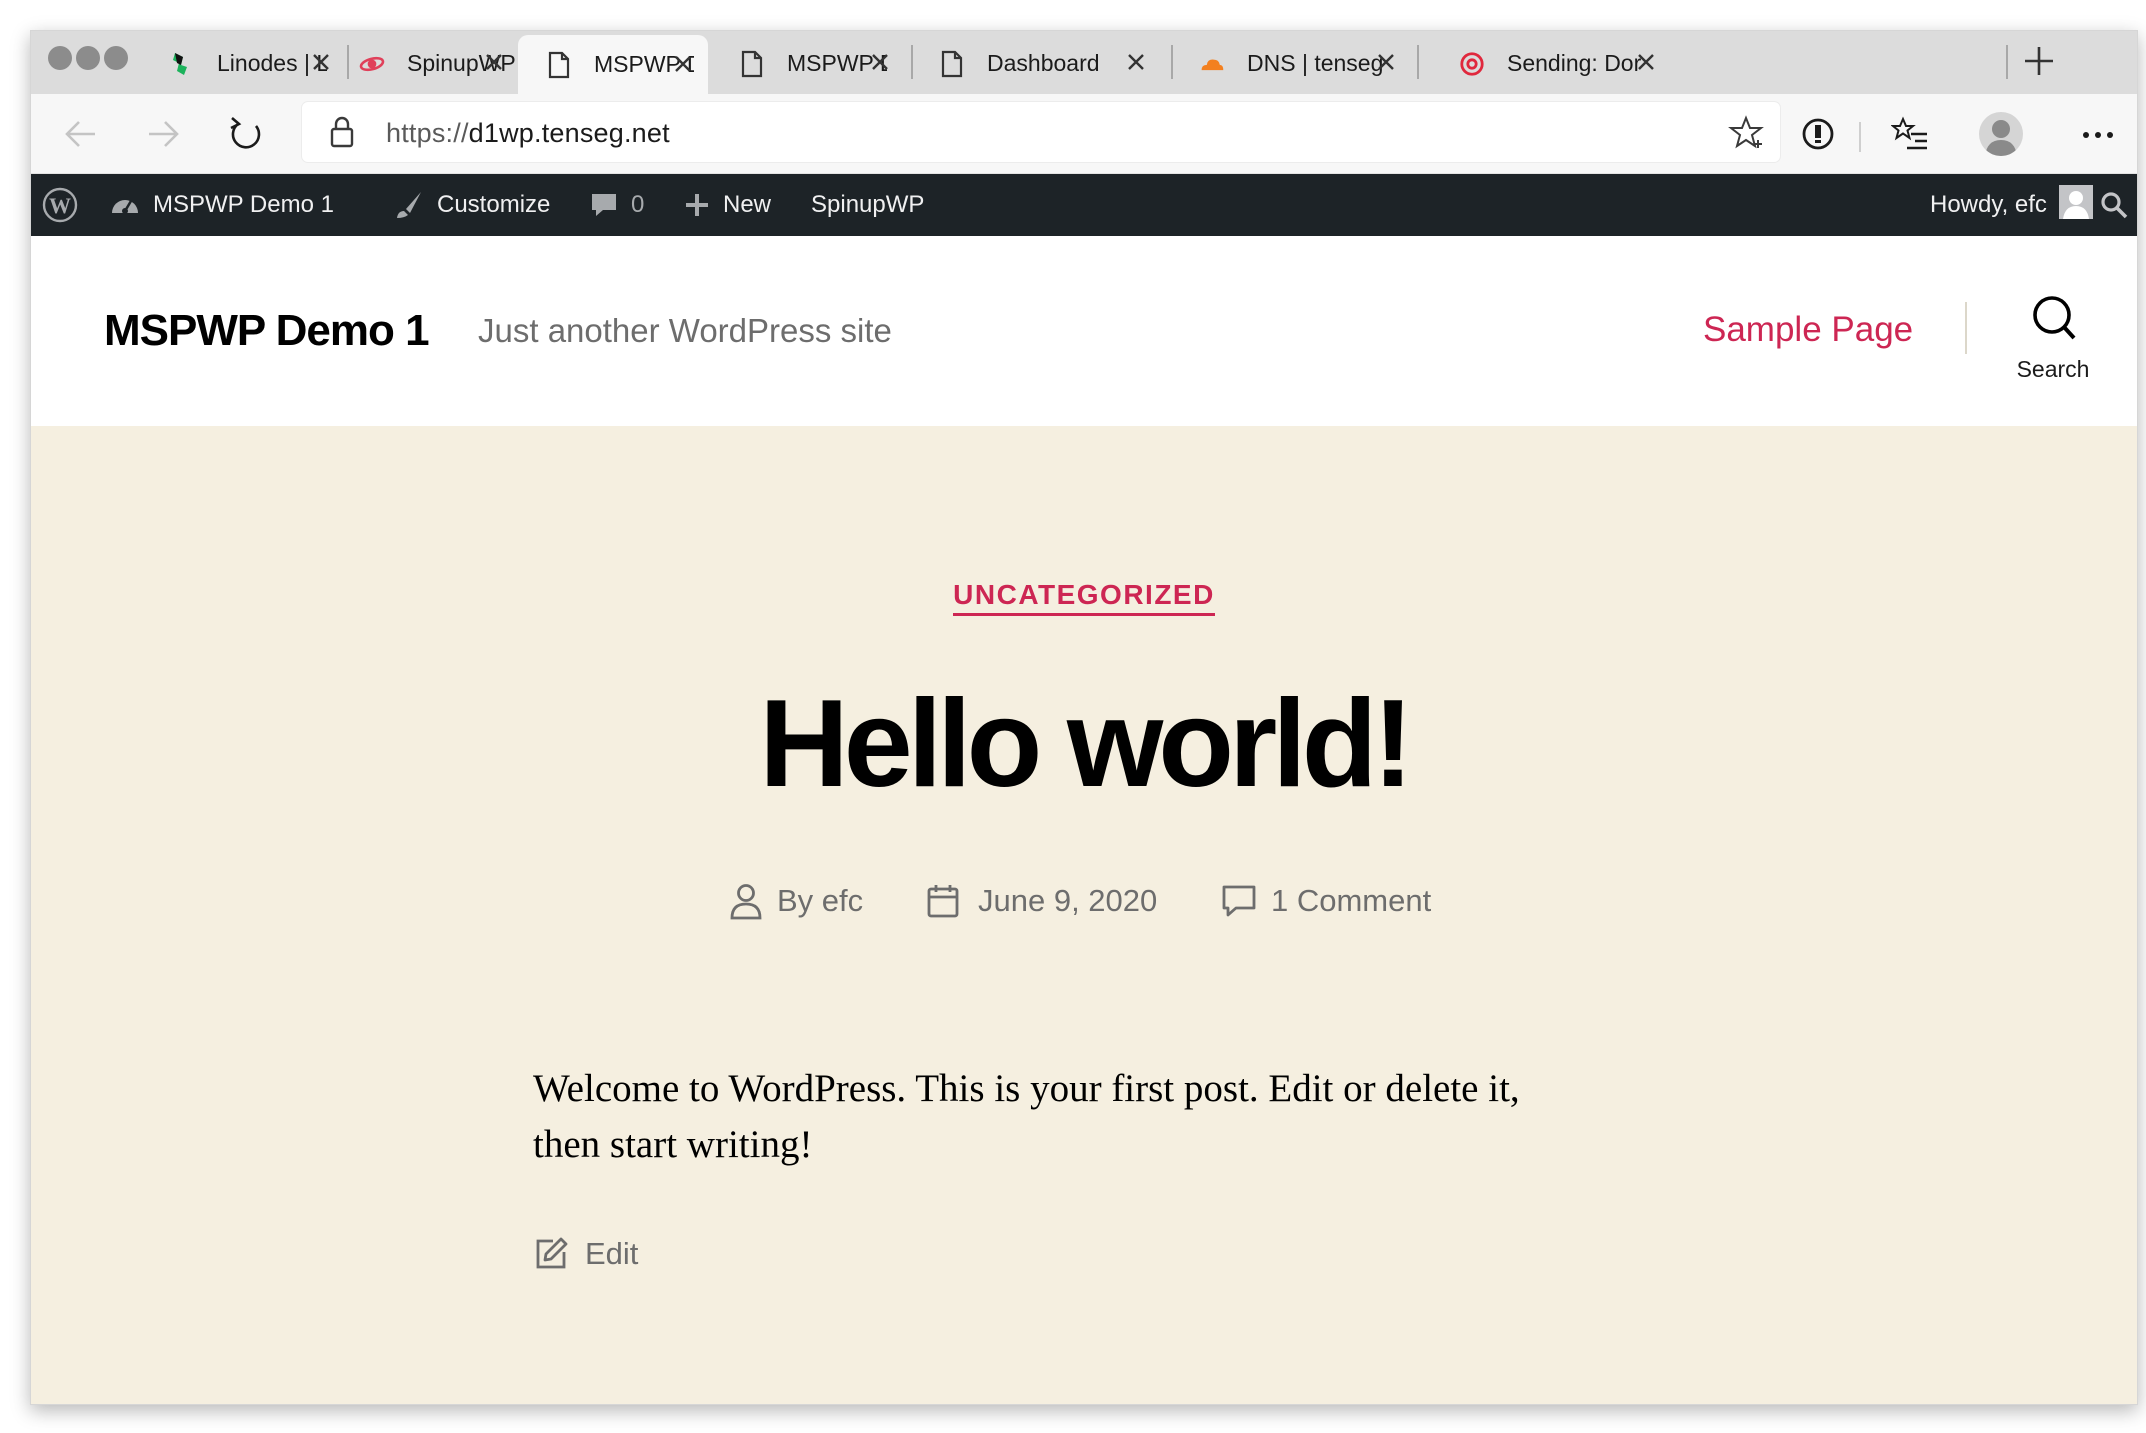 The height and width of the screenshot is (1433, 2146). What do you see at coordinates (1966, 328) in the screenshot?
I see `header-divider` at bounding box center [1966, 328].